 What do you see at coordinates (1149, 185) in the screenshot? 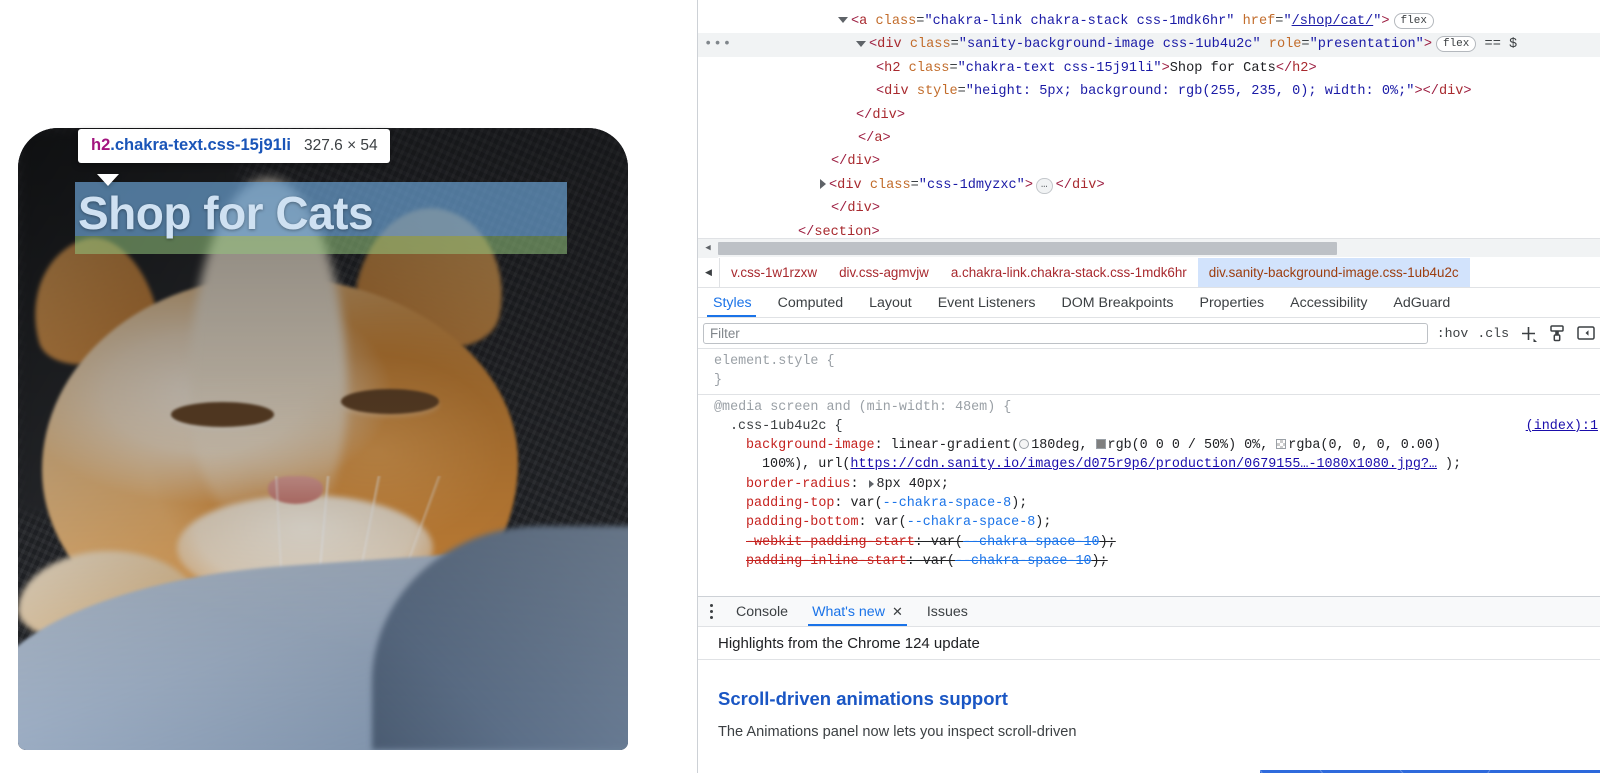
I see `dom-row: <div class="css-1dmyzxc">… </div>` at bounding box center [1149, 185].